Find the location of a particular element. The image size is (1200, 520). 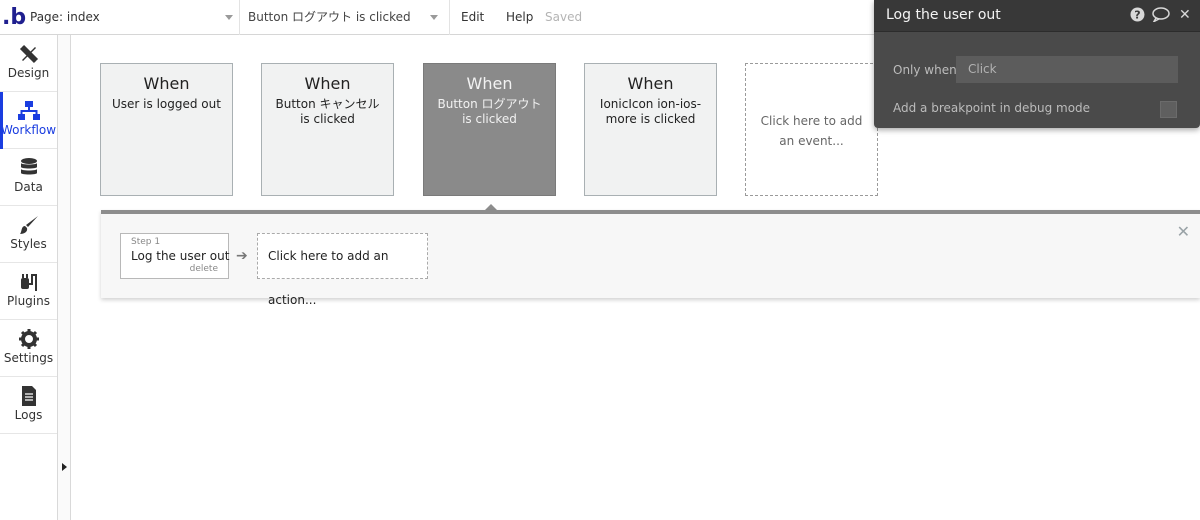

property-editor-title: Log the user out is located at coordinates (943, 15).